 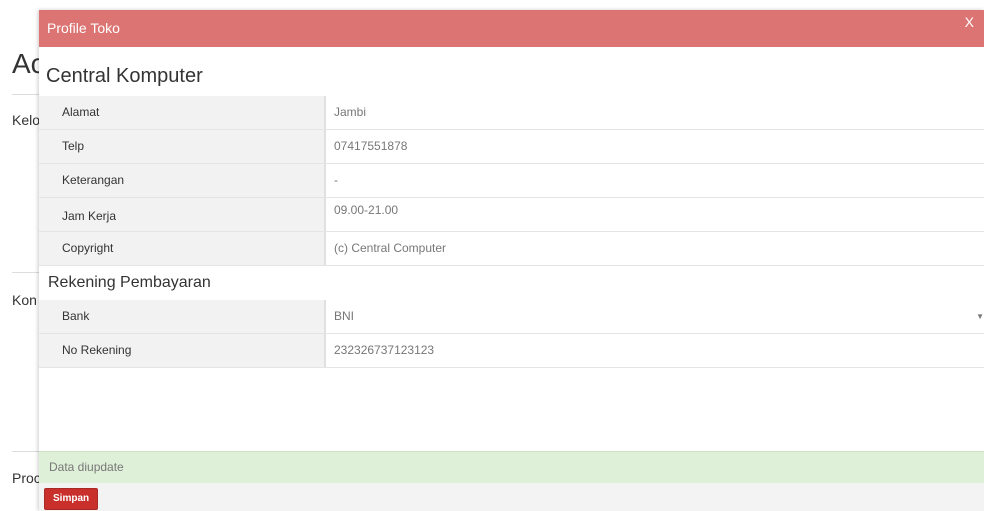 What do you see at coordinates (182, 146) in the screenshot?
I see `row-label: Telp` at bounding box center [182, 146].